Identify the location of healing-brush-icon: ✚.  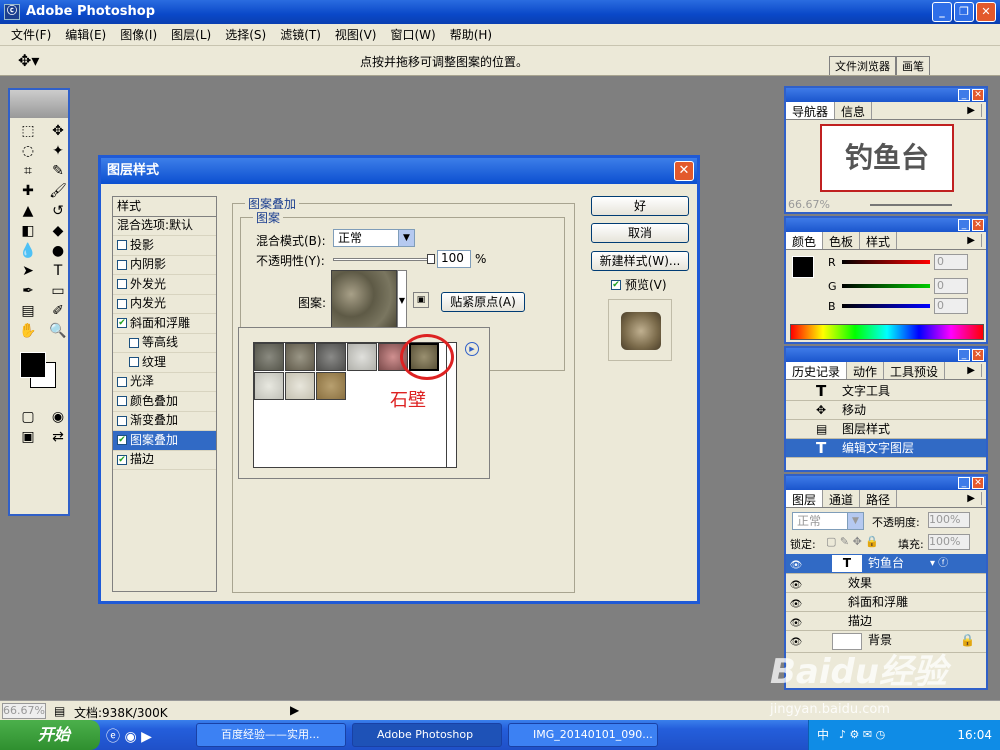
(28, 191).